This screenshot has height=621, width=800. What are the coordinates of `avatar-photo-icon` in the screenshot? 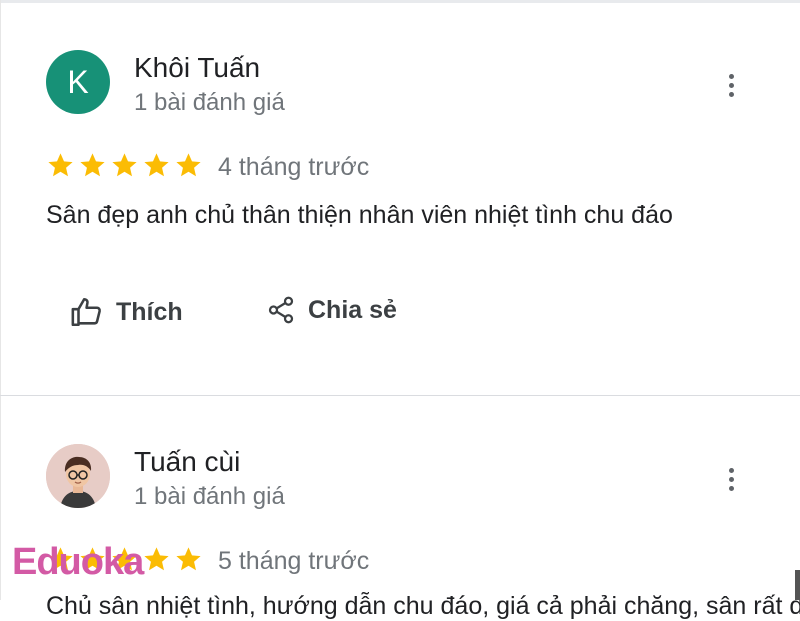 It's located at (78, 476).